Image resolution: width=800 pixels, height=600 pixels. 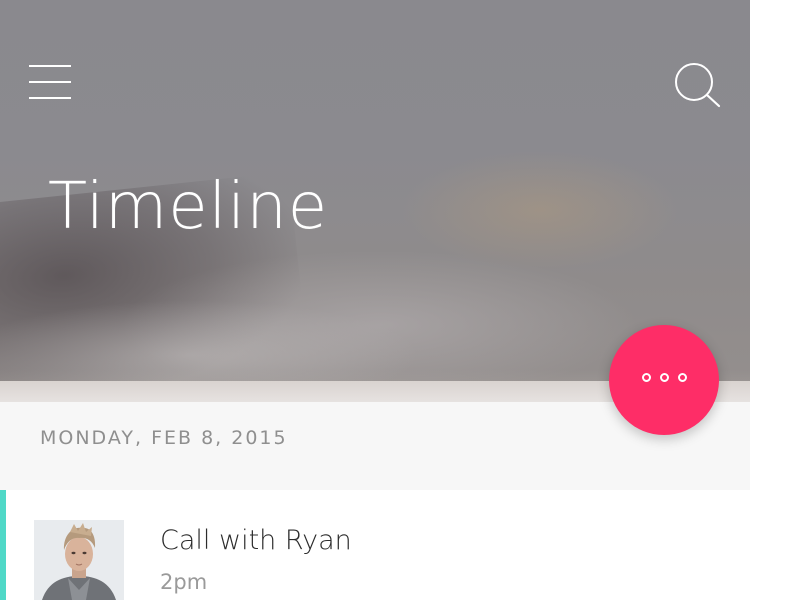 What do you see at coordinates (184, 582) in the screenshot?
I see `event-time: 2pm` at bounding box center [184, 582].